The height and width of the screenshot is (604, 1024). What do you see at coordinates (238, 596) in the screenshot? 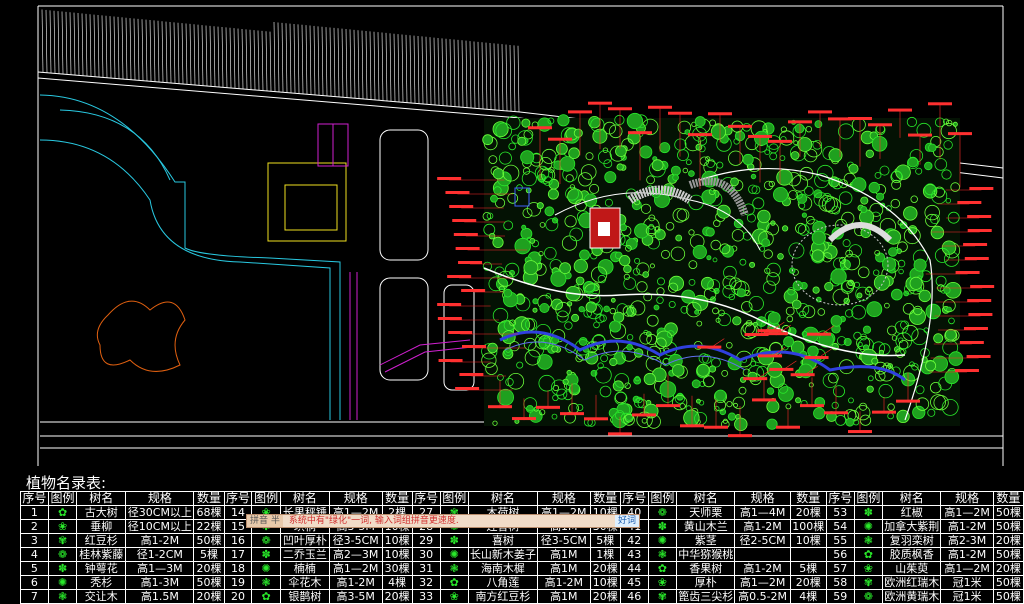
I see `seq-cell: 20` at bounding box center [238, 596].